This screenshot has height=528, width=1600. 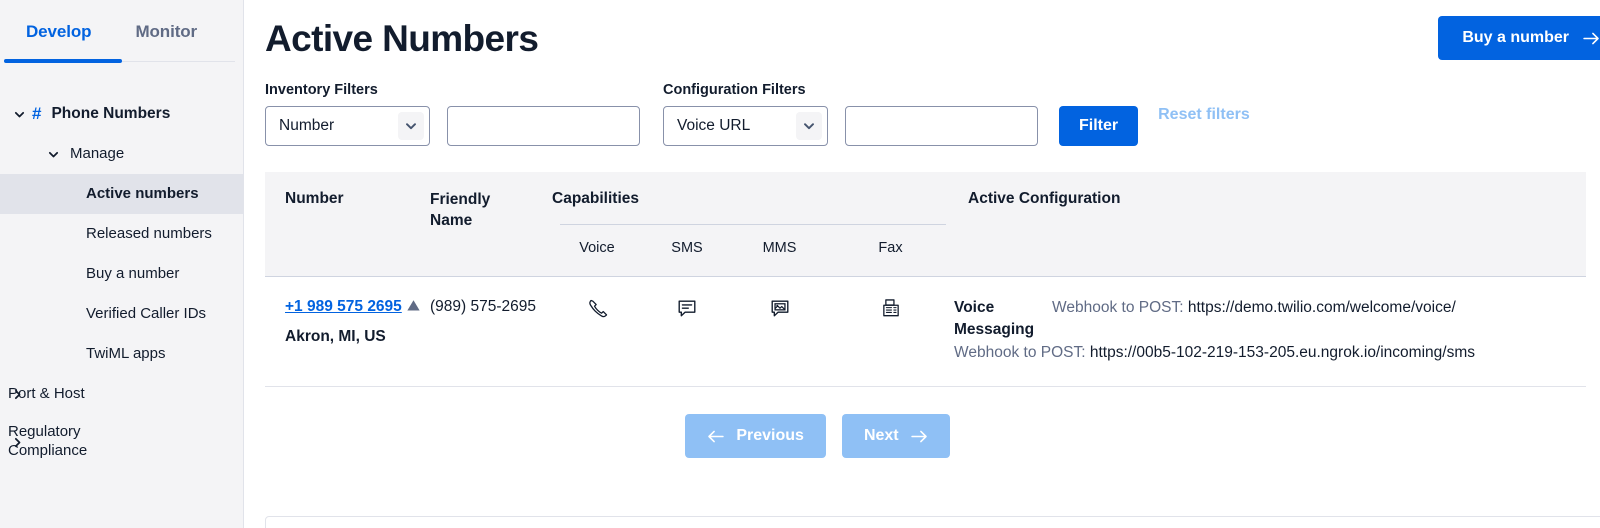 I want to click on hash-icon: #, so click(x=37, y=113).